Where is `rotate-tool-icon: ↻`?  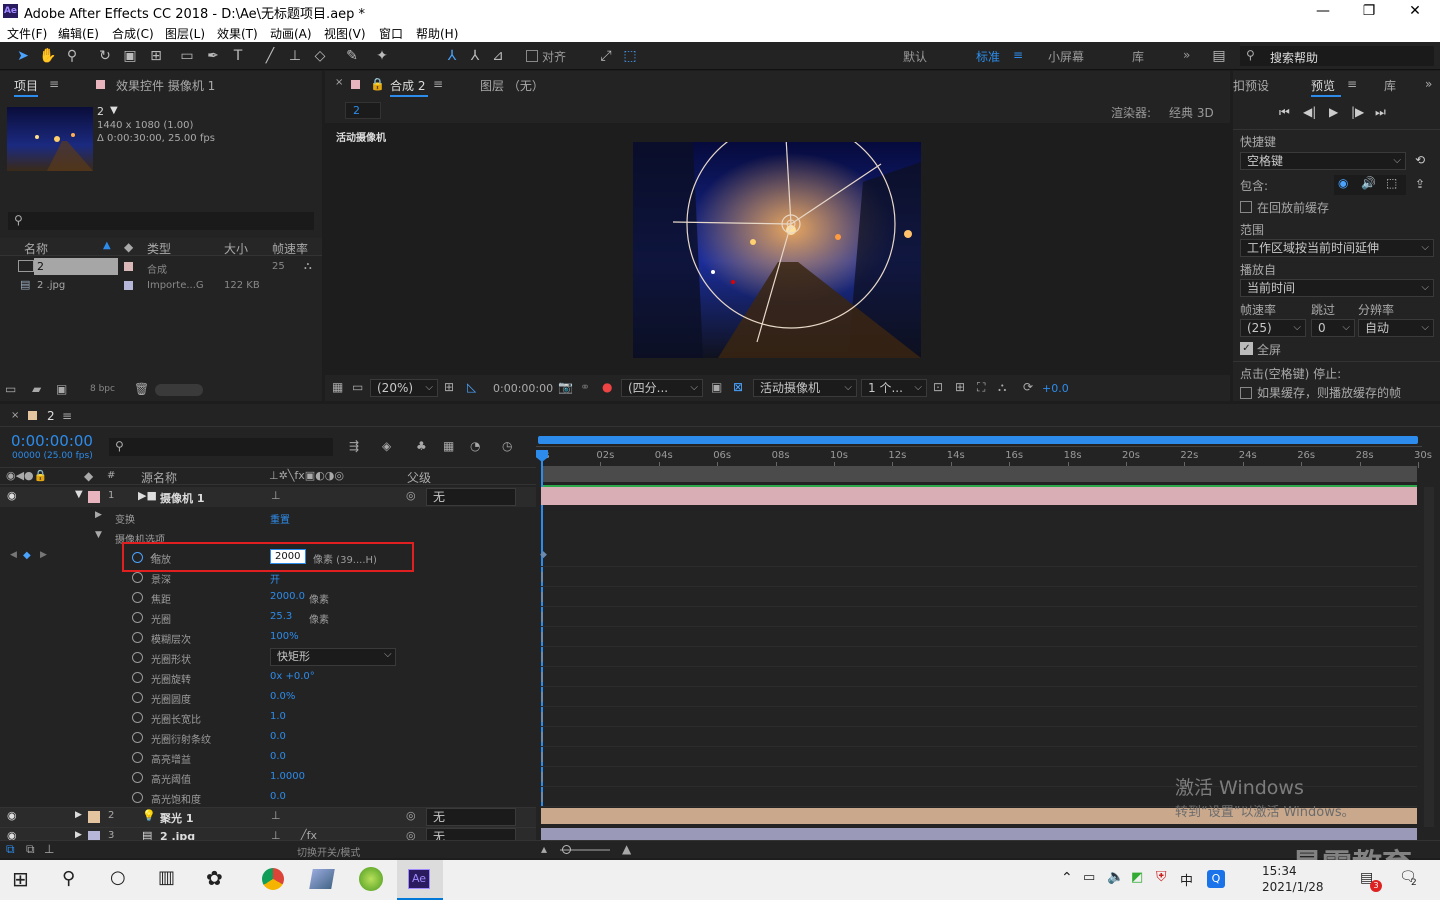 rotate-tool-icon: ↻ is located at coordinates (105, 56).